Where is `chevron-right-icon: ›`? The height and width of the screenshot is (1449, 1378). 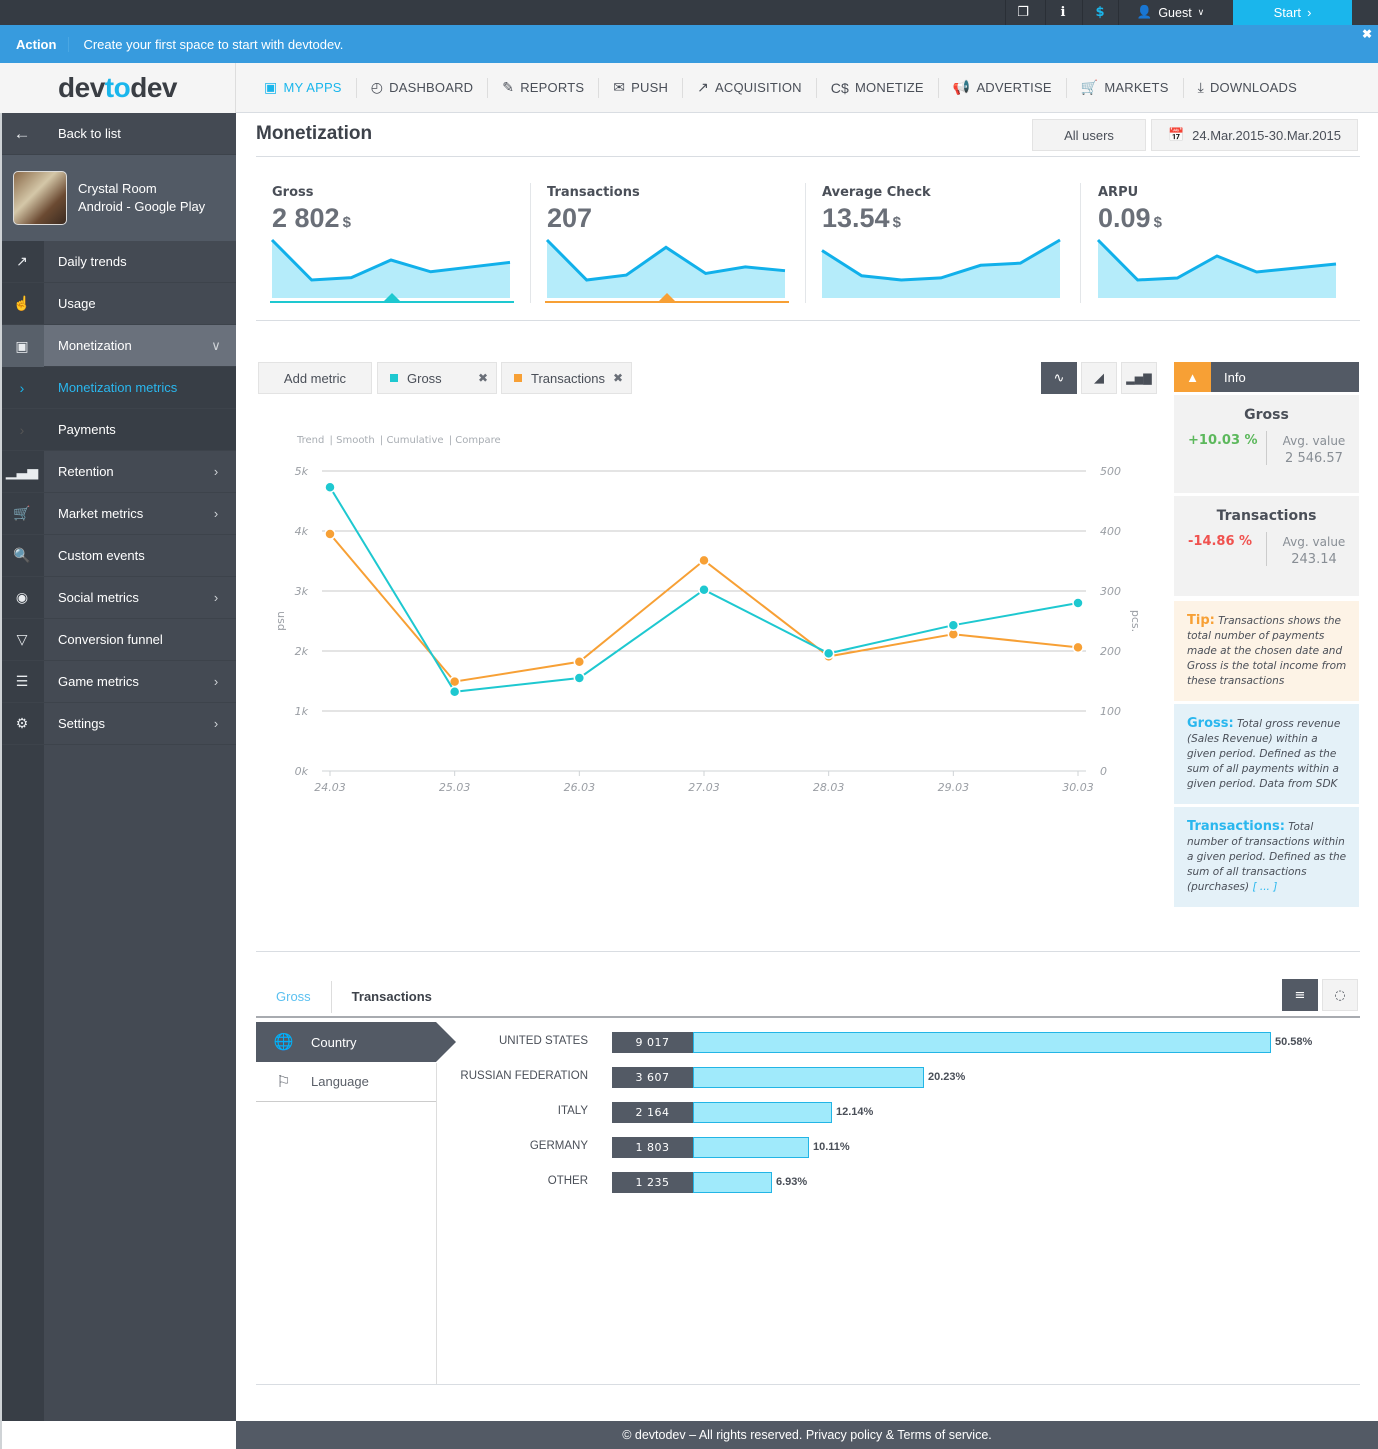
chevron-right-icon: › is located at coordinates (216, 681).